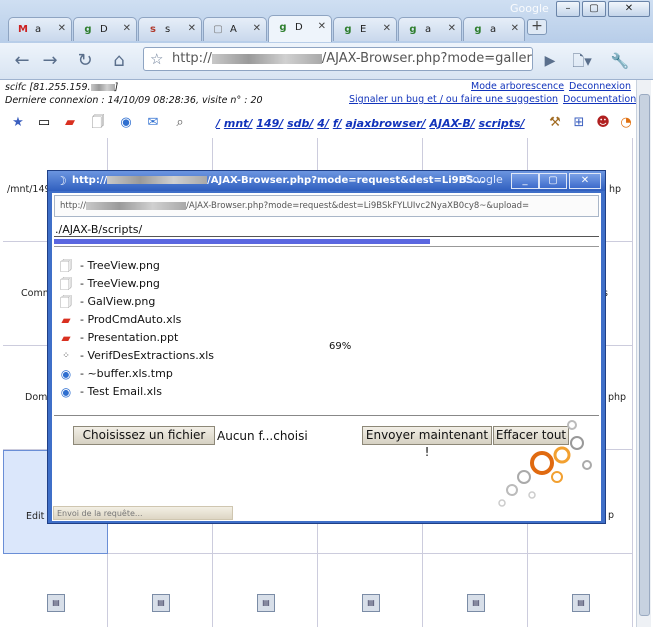  I want to click on tools-icon: ⚒, so click(555, 123).